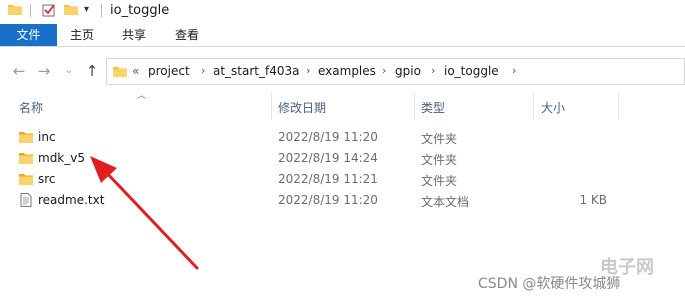  What do you see at coordinates (28, 35) in the screenshot?
I see `tab-file: 文件` at bounding box center [28, 35].